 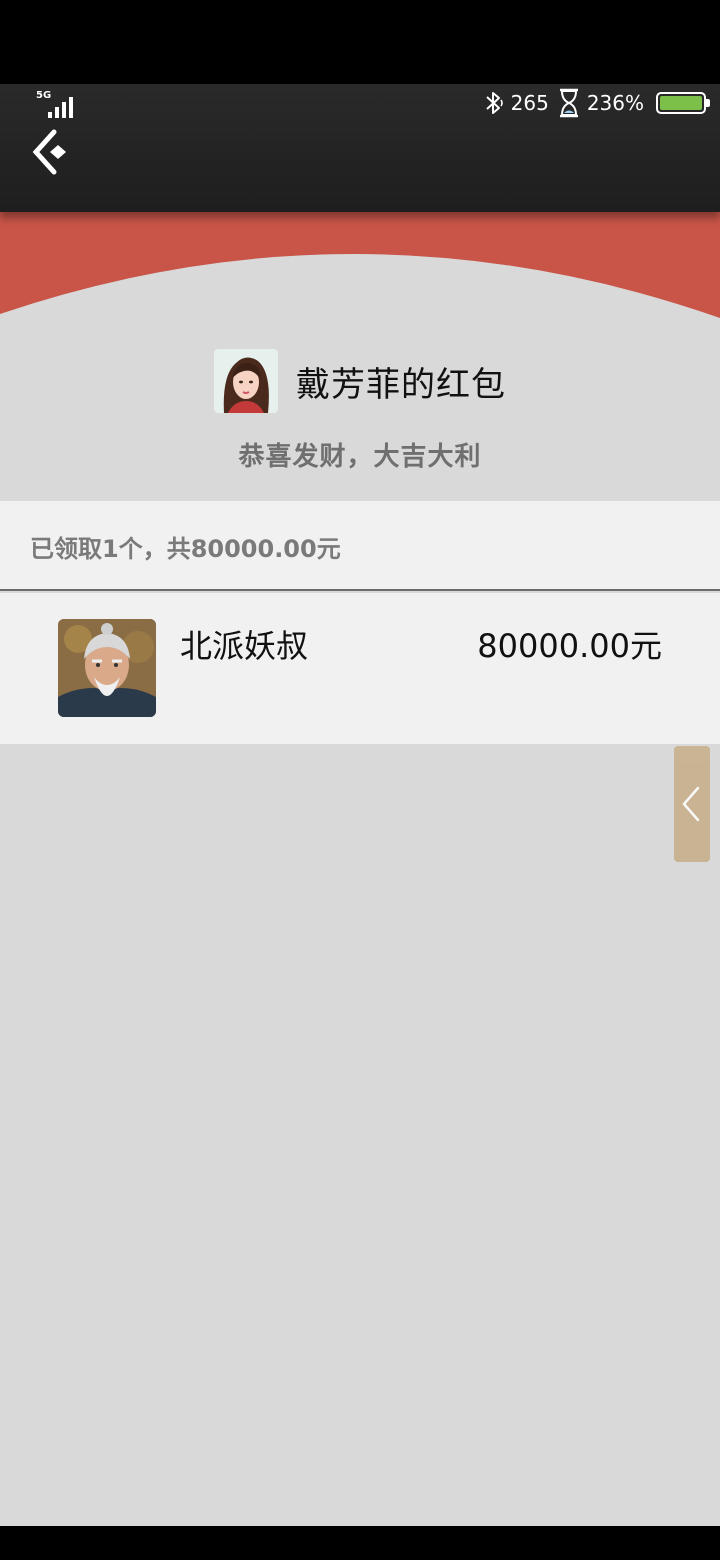 I want to click on sender-row: 戴芳菲的红包, so click(x=360, y=381).